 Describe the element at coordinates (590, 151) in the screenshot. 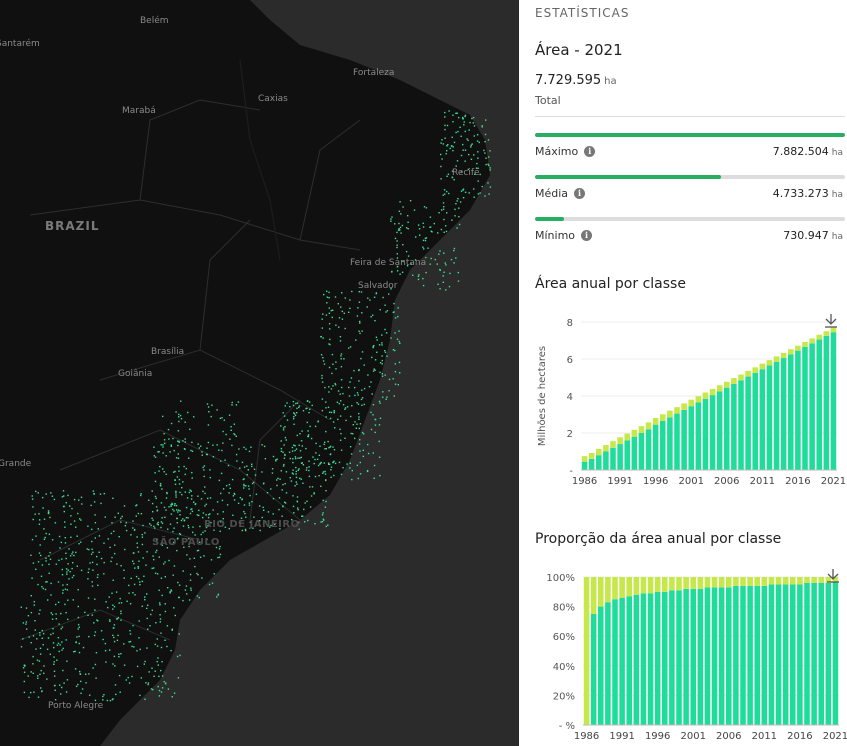

I see `info-icon: i` at that location.